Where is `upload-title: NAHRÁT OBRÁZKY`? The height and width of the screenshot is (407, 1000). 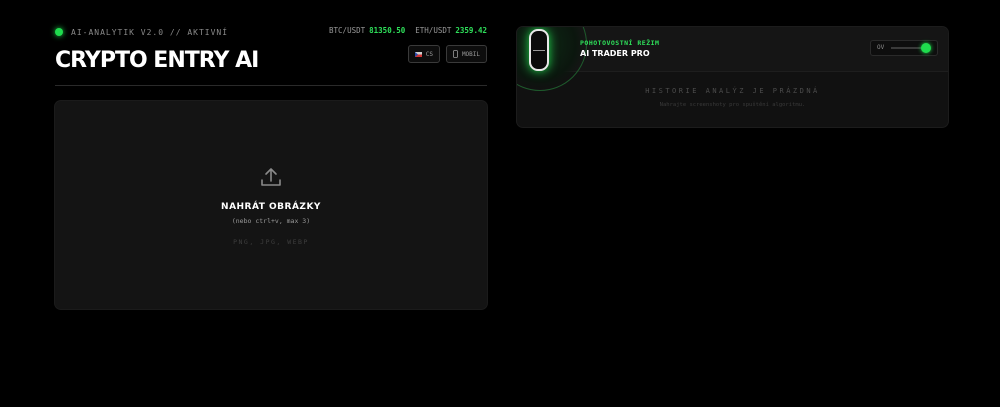
upload-title: NAHRÁT OBRÁZKY is located at coordinates (271, 207).